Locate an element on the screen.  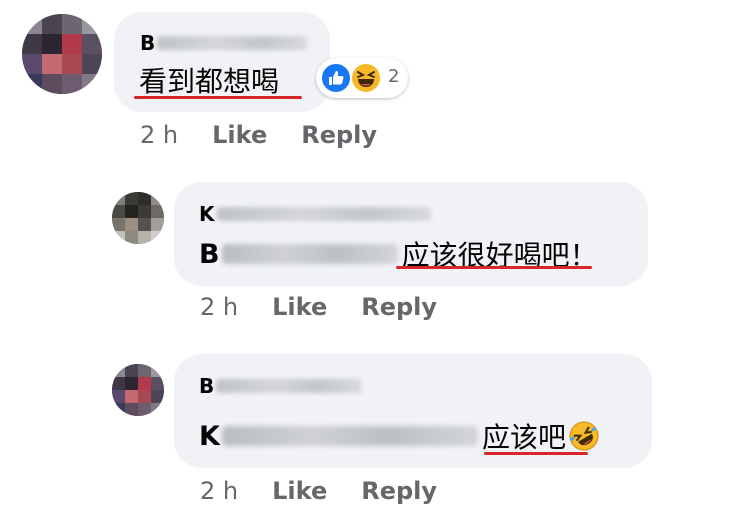
rolling-on-floor-laughing-emoji is located at coordinates (584, 436).